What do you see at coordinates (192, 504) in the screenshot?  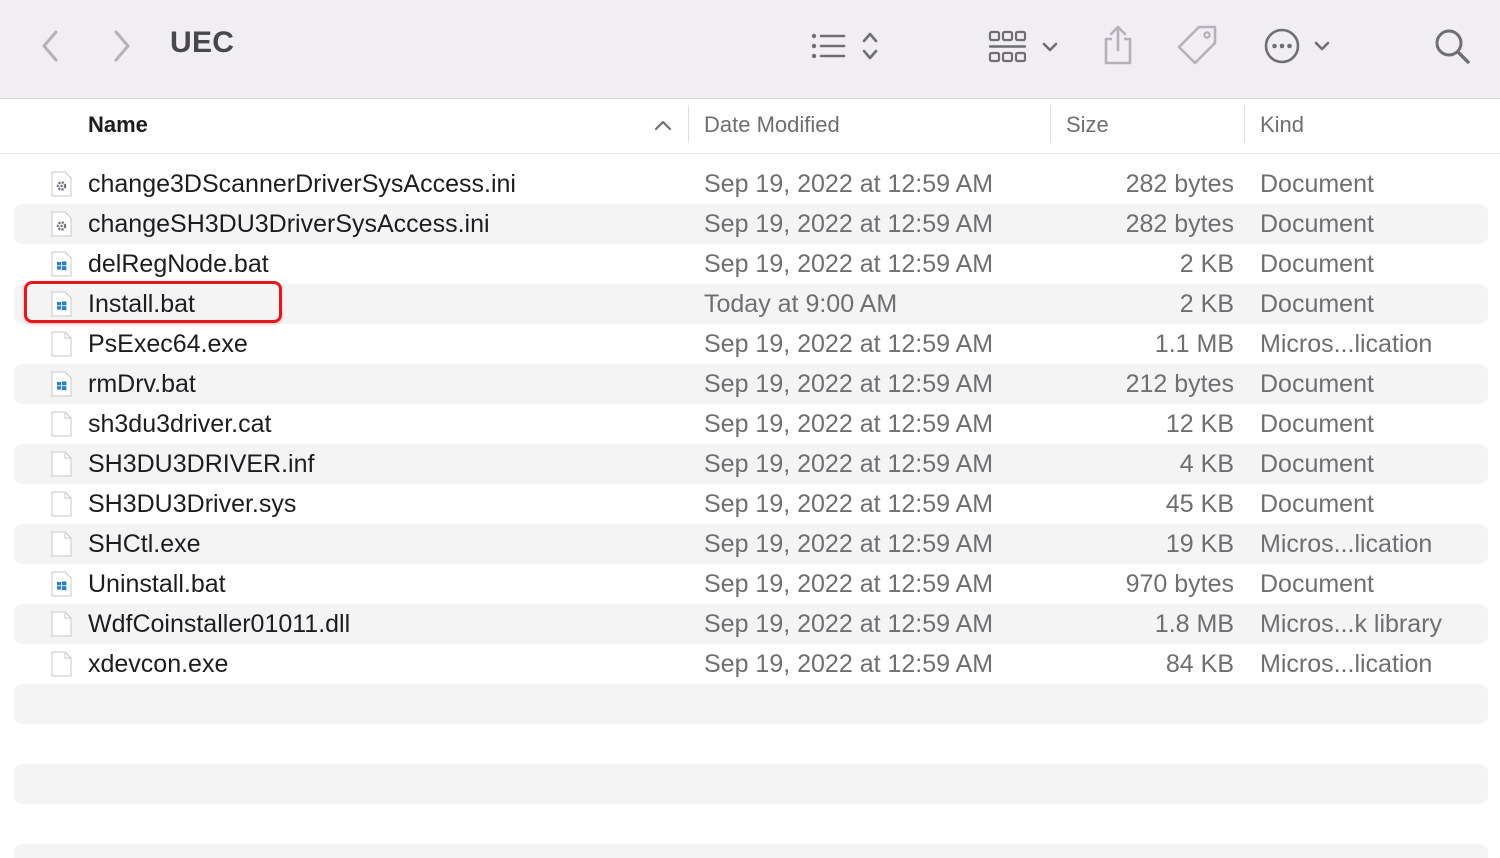 I see `file-name: SH3DU3Driver.sys` at bounding box center [192, 504].